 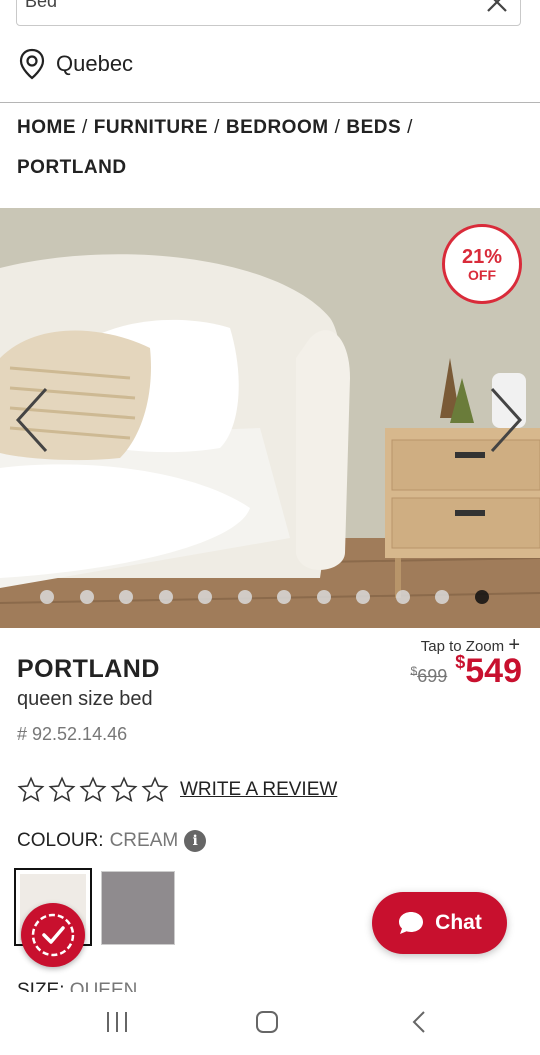 I want to click on original-price: $699, so click(x=429, y=675).